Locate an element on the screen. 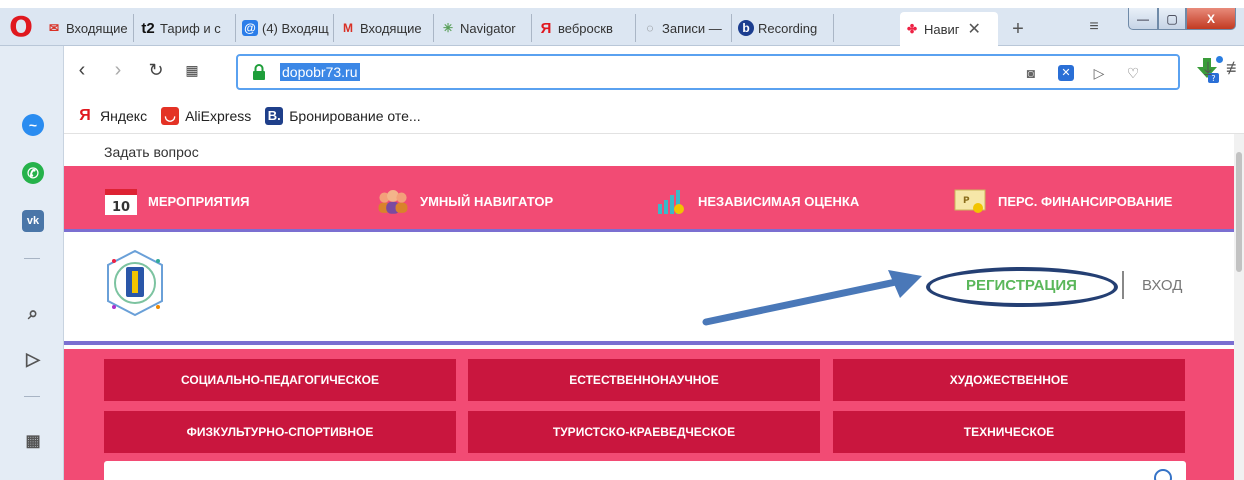 Image resolution: width=1244 pixels, height=480 pixels. program-search-input is located at coordinates (645, 470).